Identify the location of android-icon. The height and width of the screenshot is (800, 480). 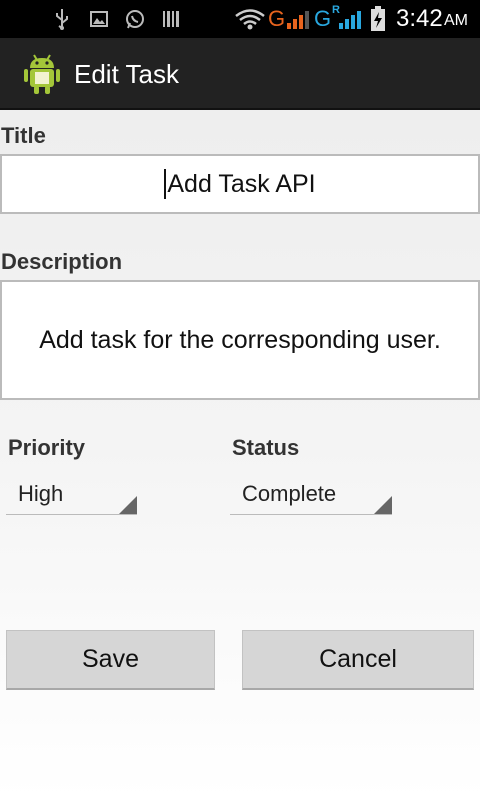
(42, 74).